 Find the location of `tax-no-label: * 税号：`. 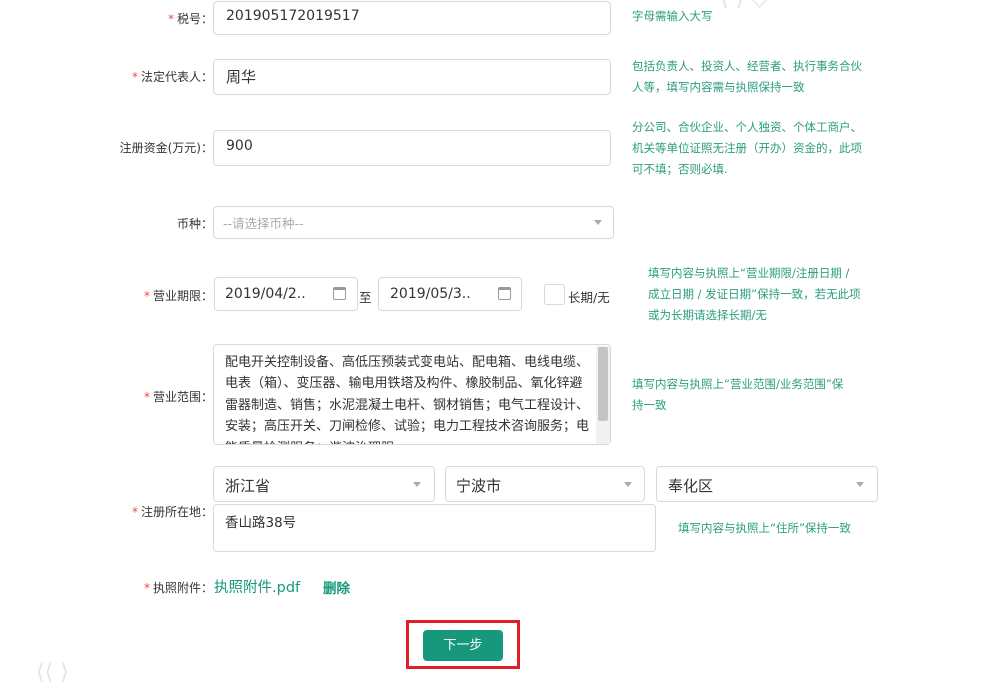

tax-no-label: * 税号： is located at coordinates (190, 19).